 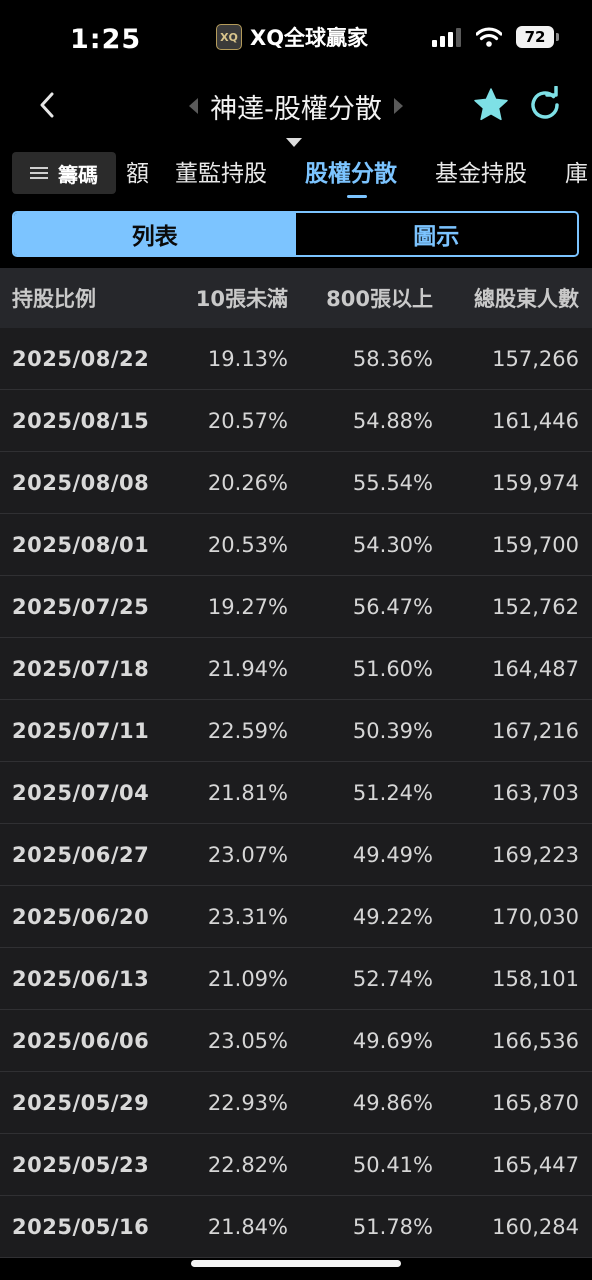 I want to click on xq-logo-icon: XQ, so click(x=229, y=37).